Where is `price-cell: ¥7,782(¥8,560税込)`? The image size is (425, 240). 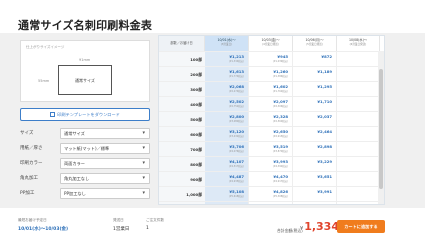 price-cell: ¥7,782(¥8,560税込) is located at coordinates (227, 203).